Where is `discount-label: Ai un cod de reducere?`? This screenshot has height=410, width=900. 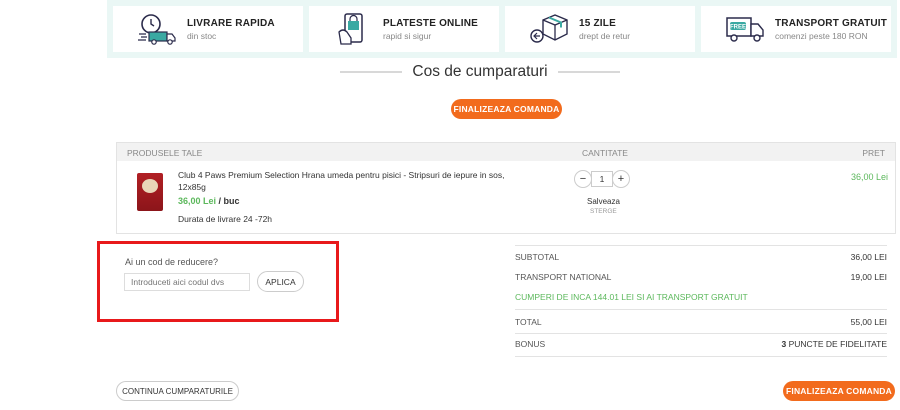 discount-label: Ai un cod de reducere? is located at coordinates (172, 262).